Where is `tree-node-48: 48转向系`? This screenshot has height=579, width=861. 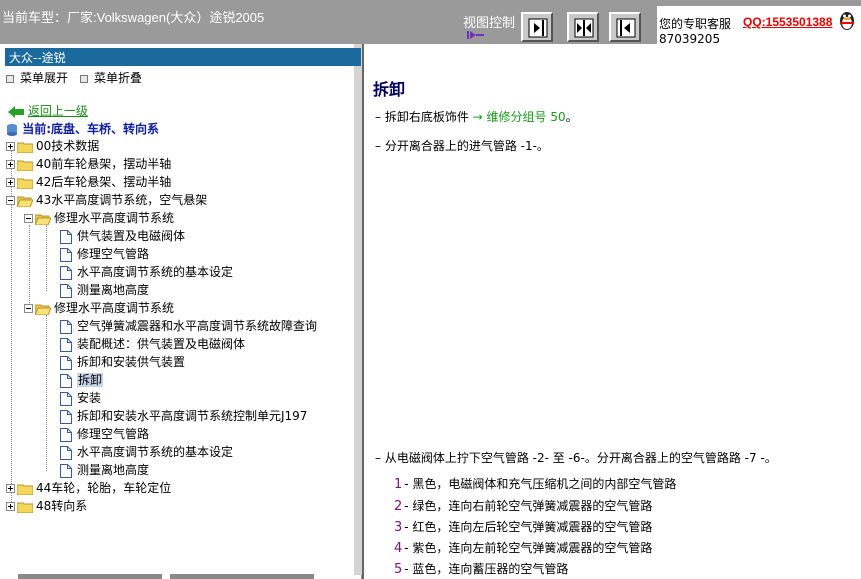
tree-node-48: 48转向系 is located at coordinates (46, 506).